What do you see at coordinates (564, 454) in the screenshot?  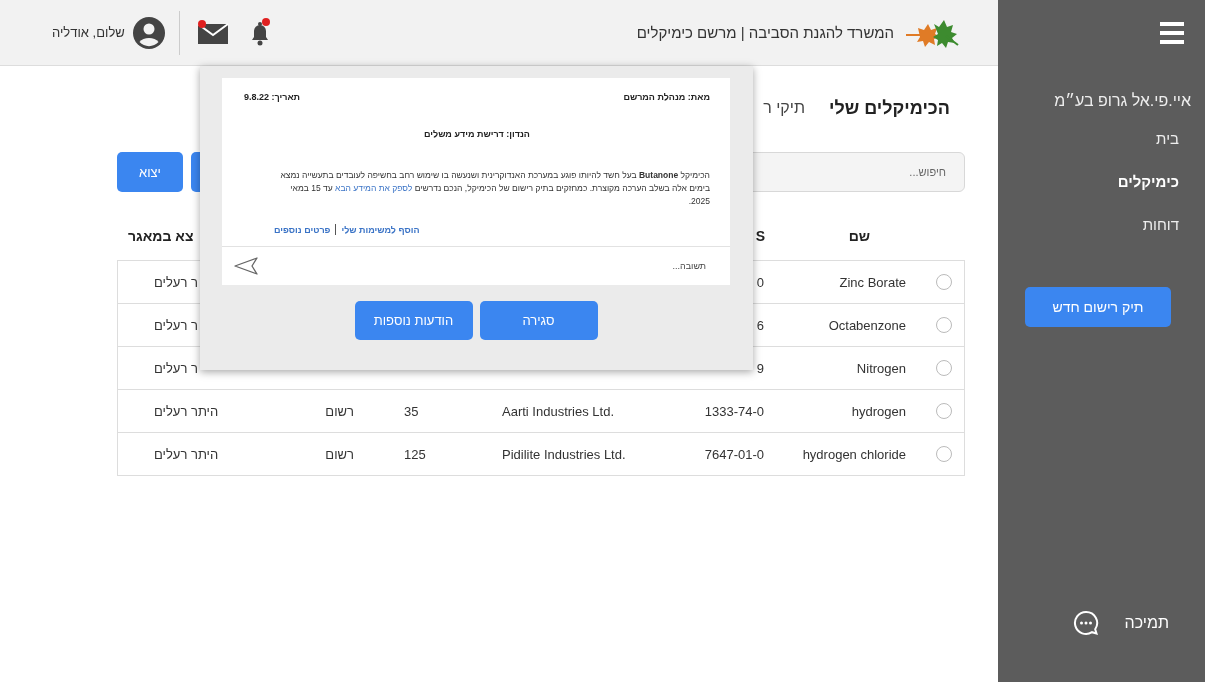 I see `table-cell: Pidilite Industries Ltd.` at bounding box center [564, 454].